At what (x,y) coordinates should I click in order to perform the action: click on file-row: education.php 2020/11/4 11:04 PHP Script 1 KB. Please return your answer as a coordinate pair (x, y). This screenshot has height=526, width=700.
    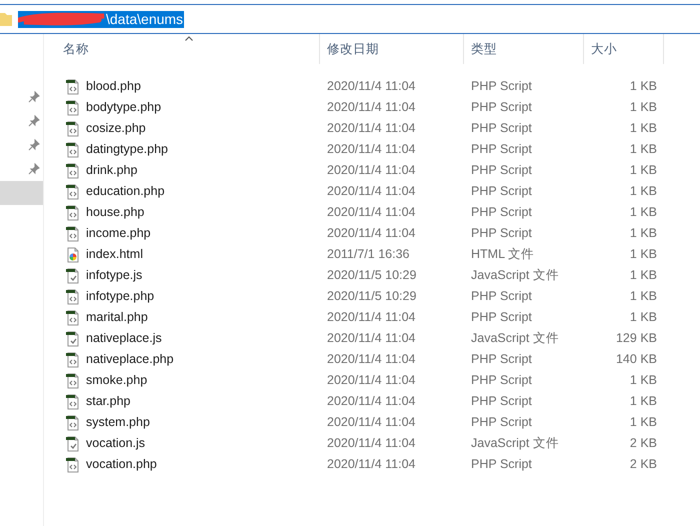
    Looking at the image, I should click on (379, 191).